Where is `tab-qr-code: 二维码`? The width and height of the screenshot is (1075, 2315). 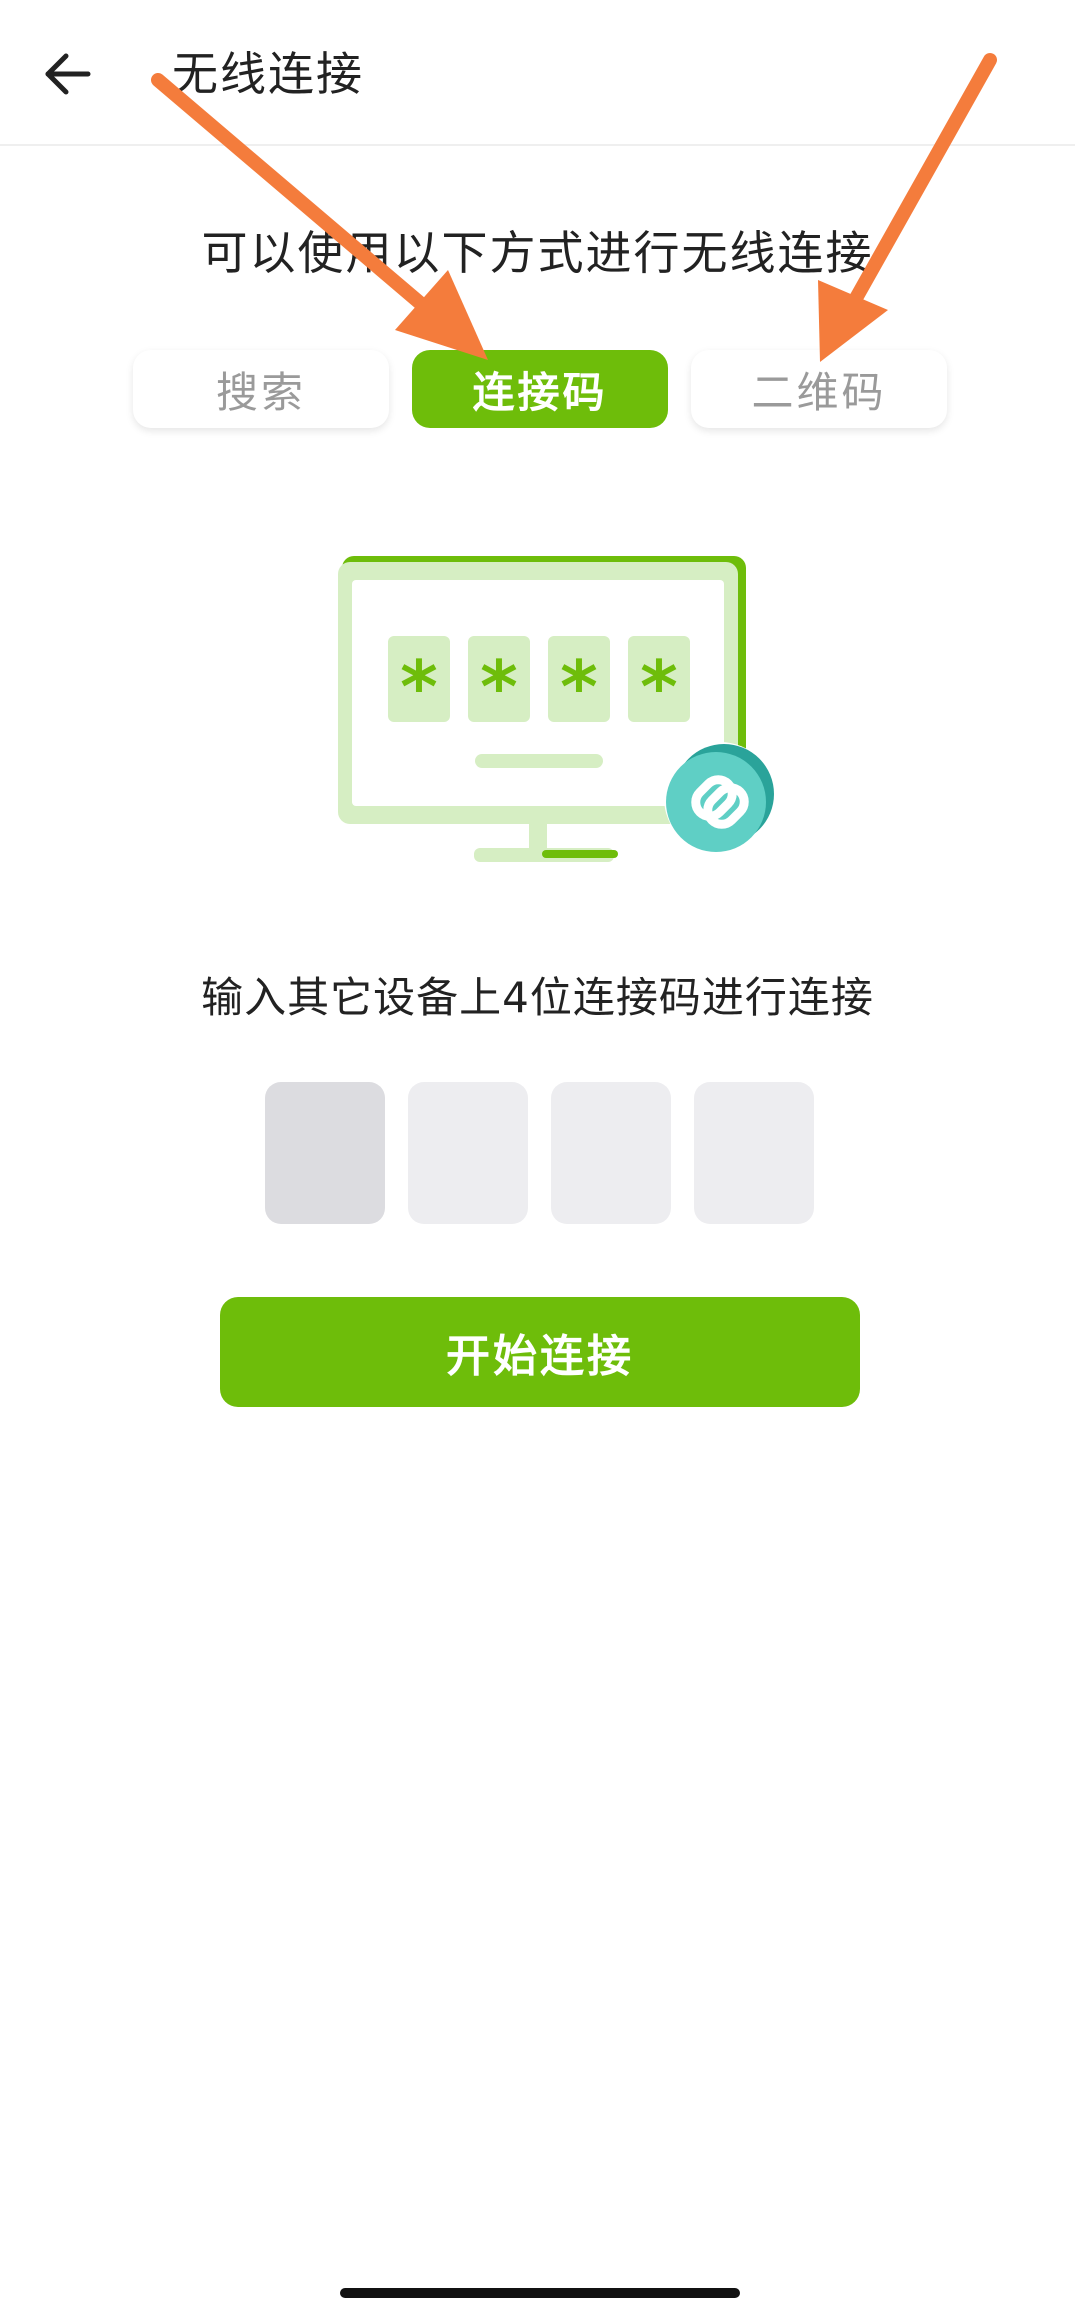
tab-qr-code: 二维码 is located at coordinates (819, 389).